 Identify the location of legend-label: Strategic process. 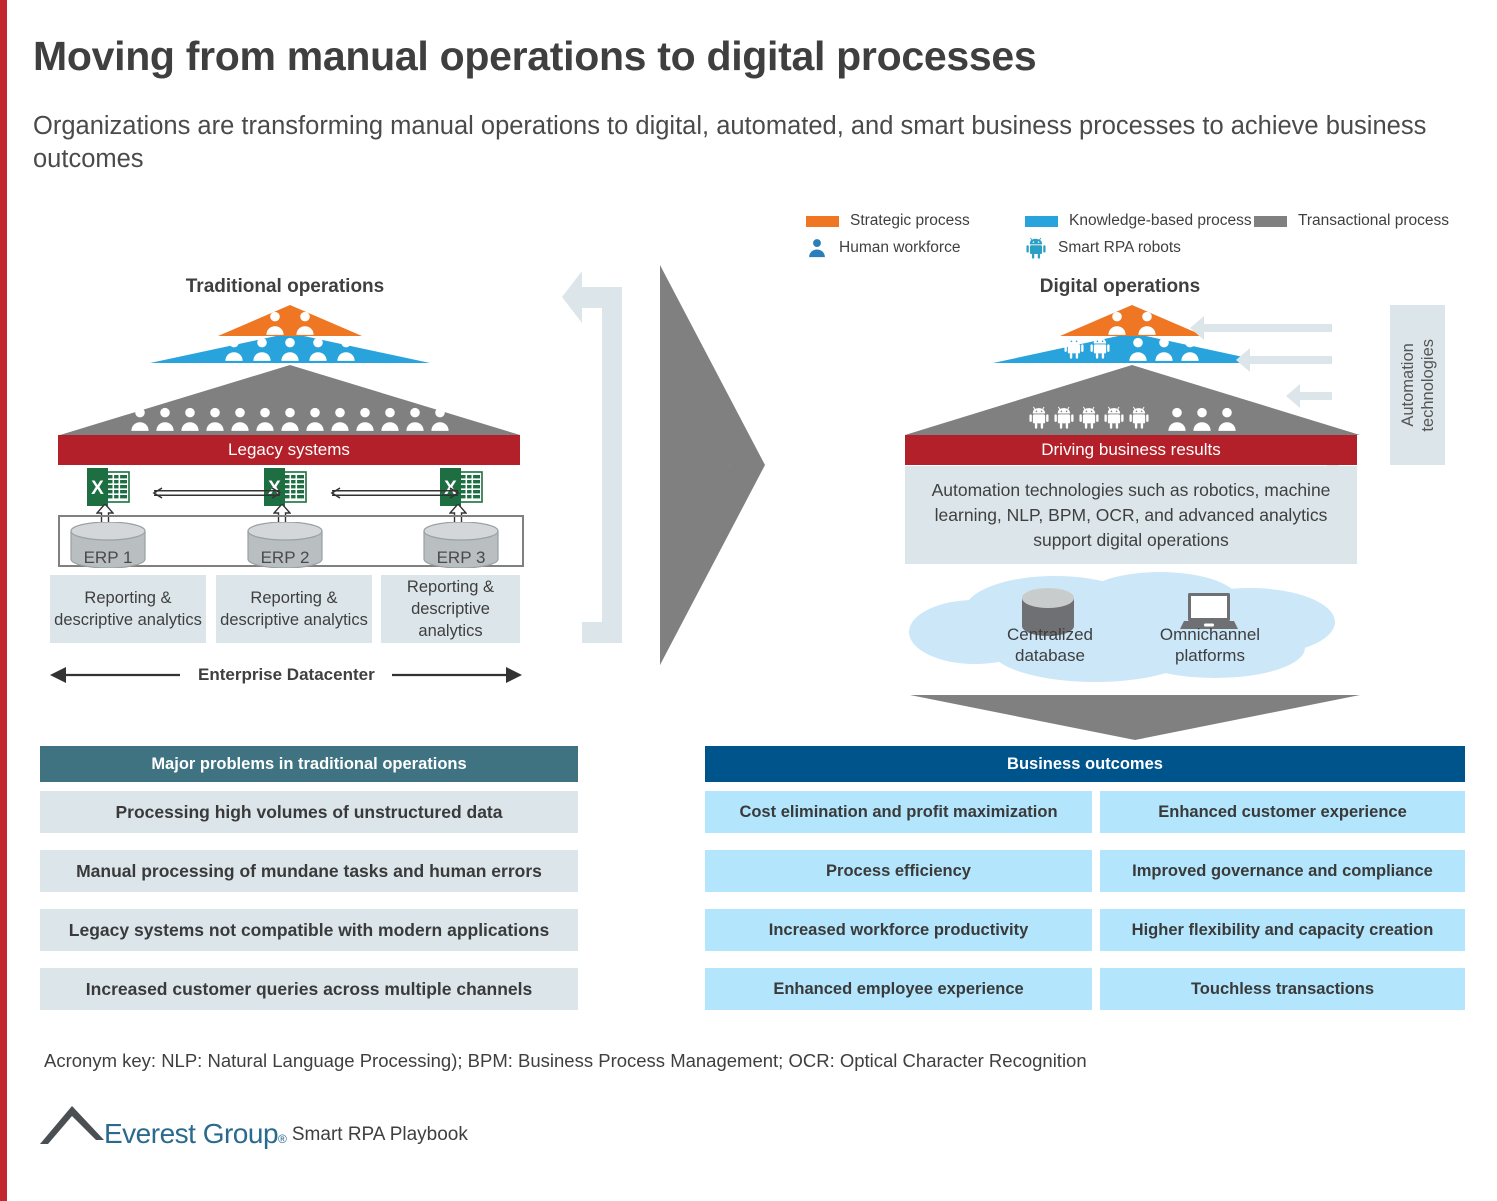
(910, 220).